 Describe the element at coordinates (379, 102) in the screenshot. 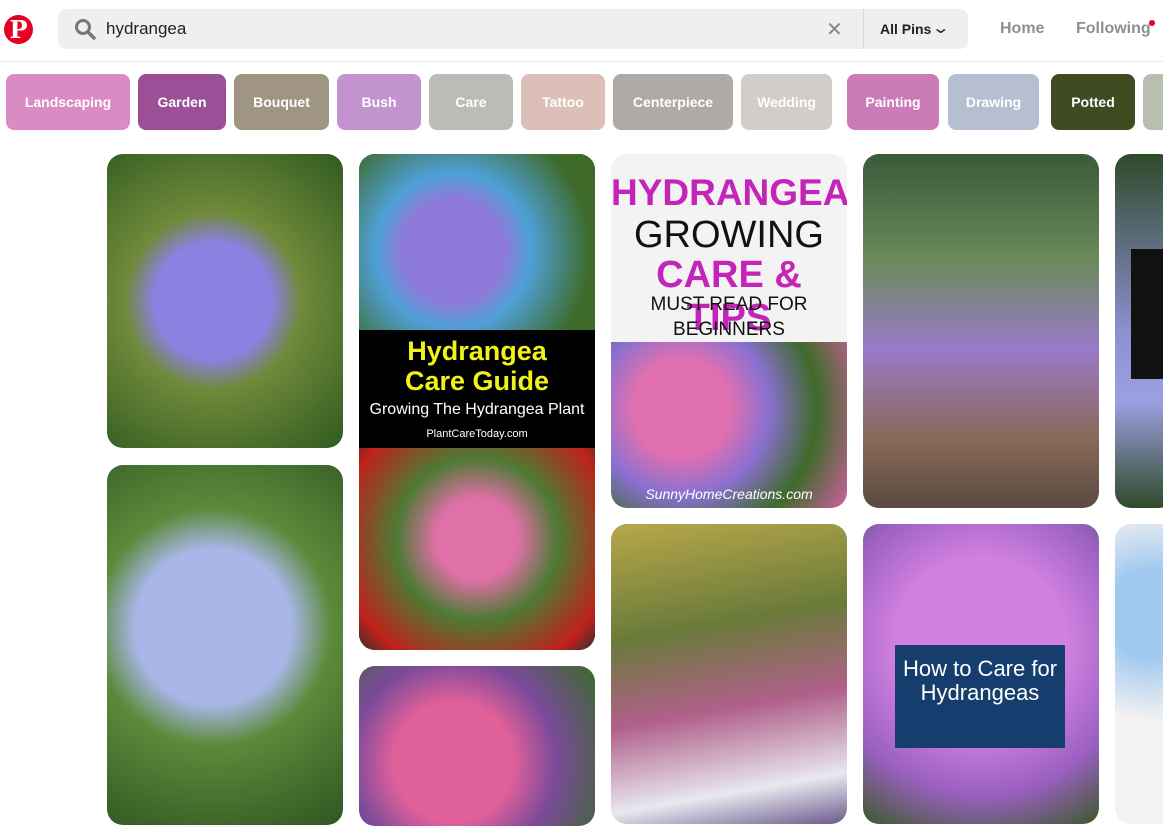

I see `chip-bush: Bush` at that location.